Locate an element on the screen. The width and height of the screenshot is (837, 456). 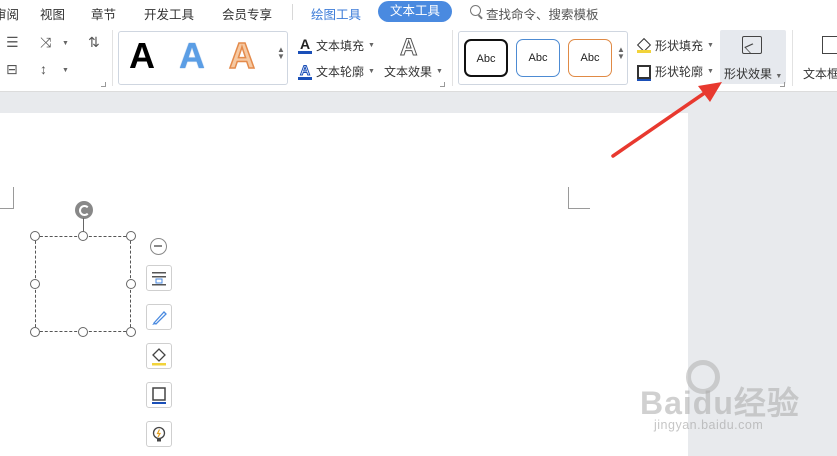
rotate-icon is located at coordinates (84, 210).